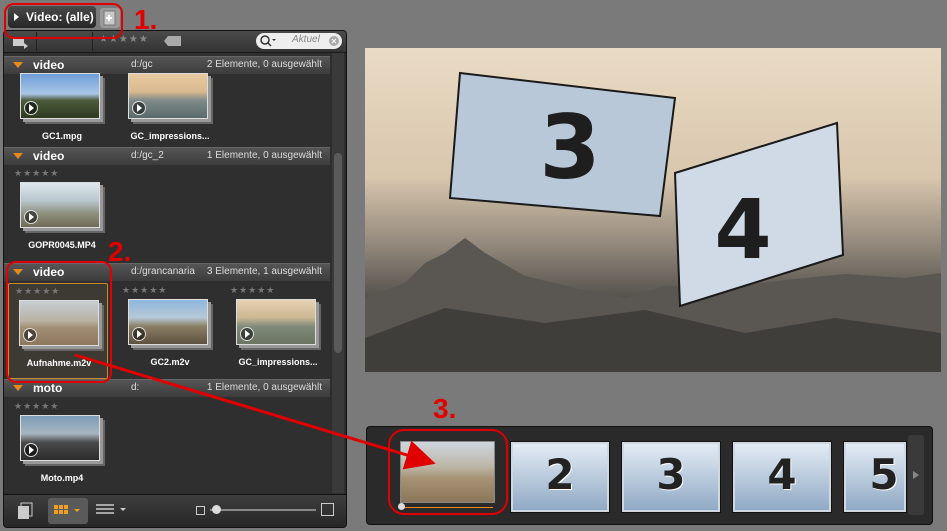 This screenshot has height=531, width=947. I want to click on annotation-arrow, so click(255, 411).